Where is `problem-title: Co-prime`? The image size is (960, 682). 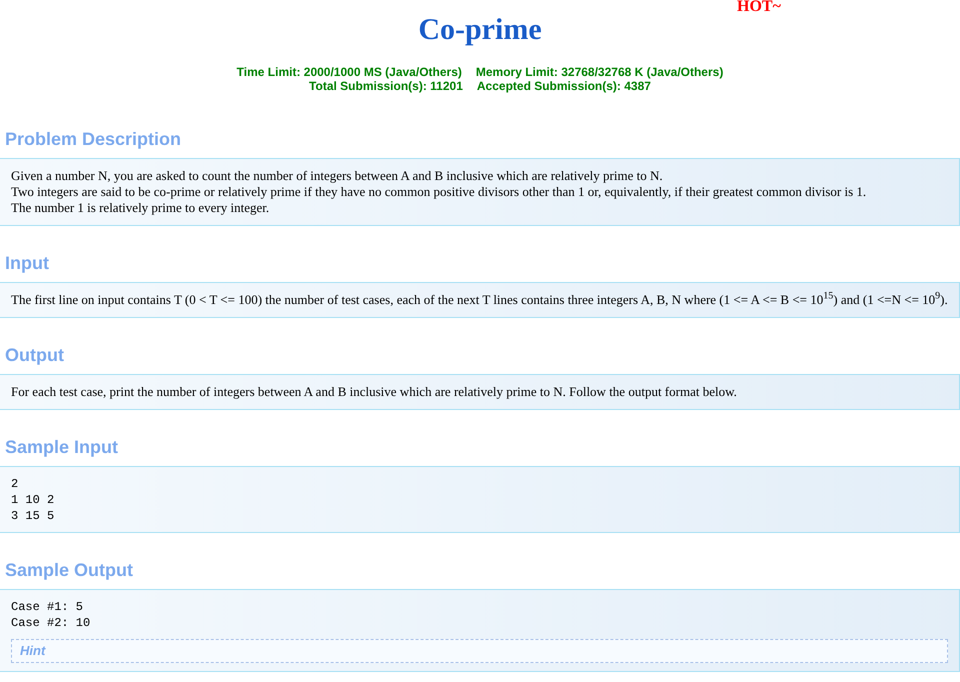
problem-title: Co-prime is located at coordinates (480, 30).